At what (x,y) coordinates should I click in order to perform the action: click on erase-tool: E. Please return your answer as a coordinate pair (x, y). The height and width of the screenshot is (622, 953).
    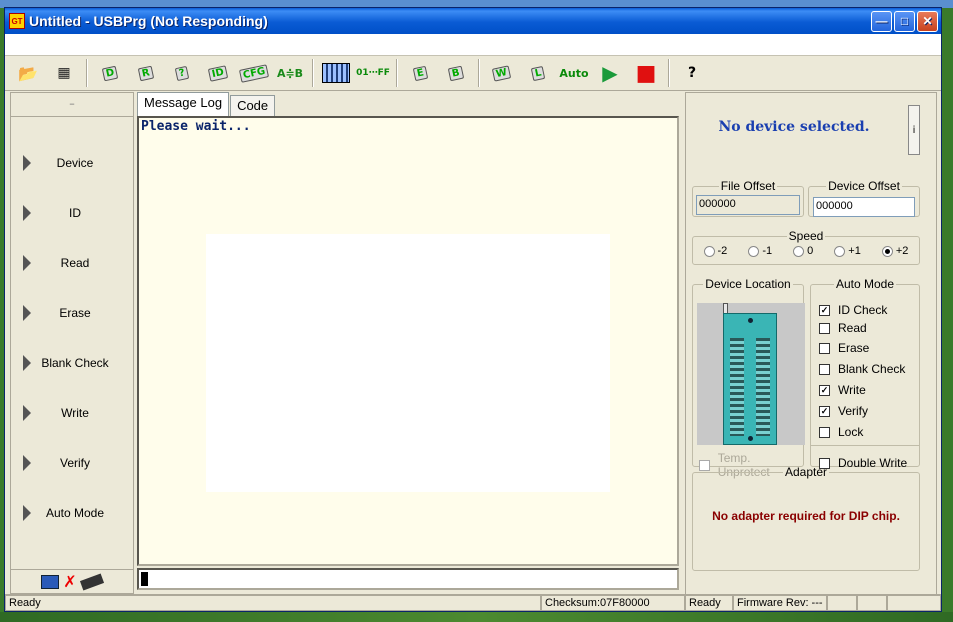
    Looking at the image, I should click on (420, 73).